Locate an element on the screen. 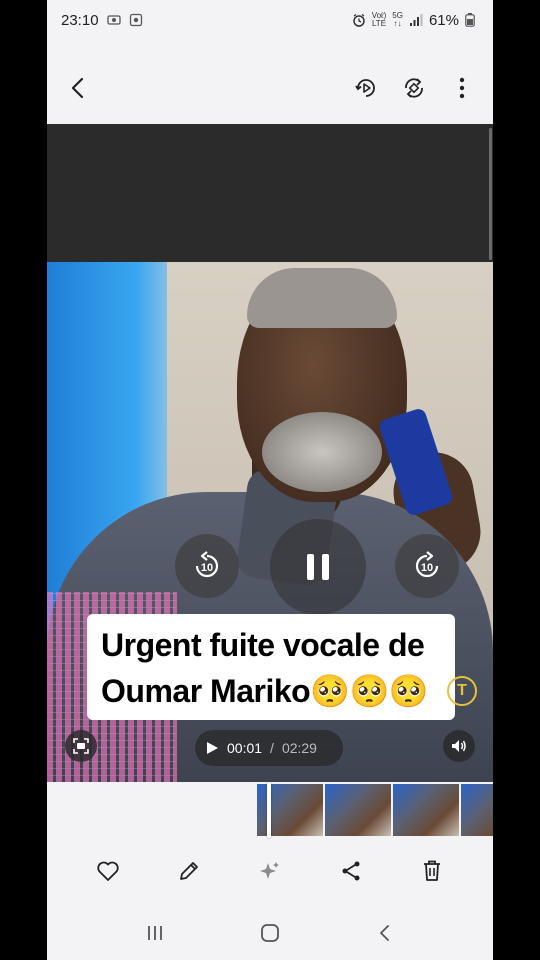 The image size is (540, 960). rotate-icon is located at coordinates (414, 88).